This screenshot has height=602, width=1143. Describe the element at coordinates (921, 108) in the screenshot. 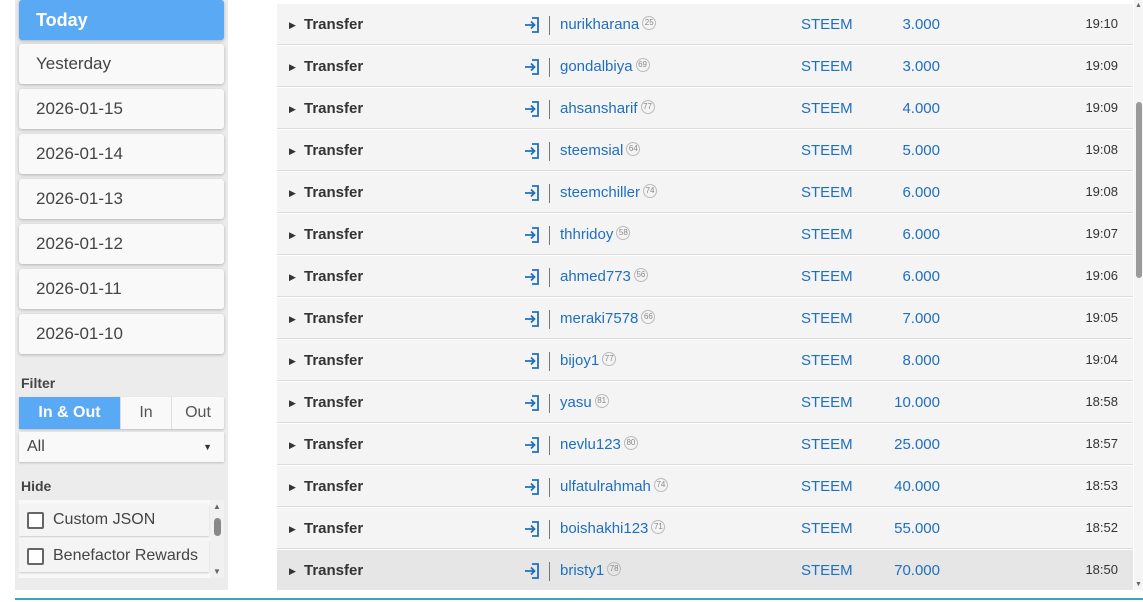

I see `amount: 4.000` at that location.